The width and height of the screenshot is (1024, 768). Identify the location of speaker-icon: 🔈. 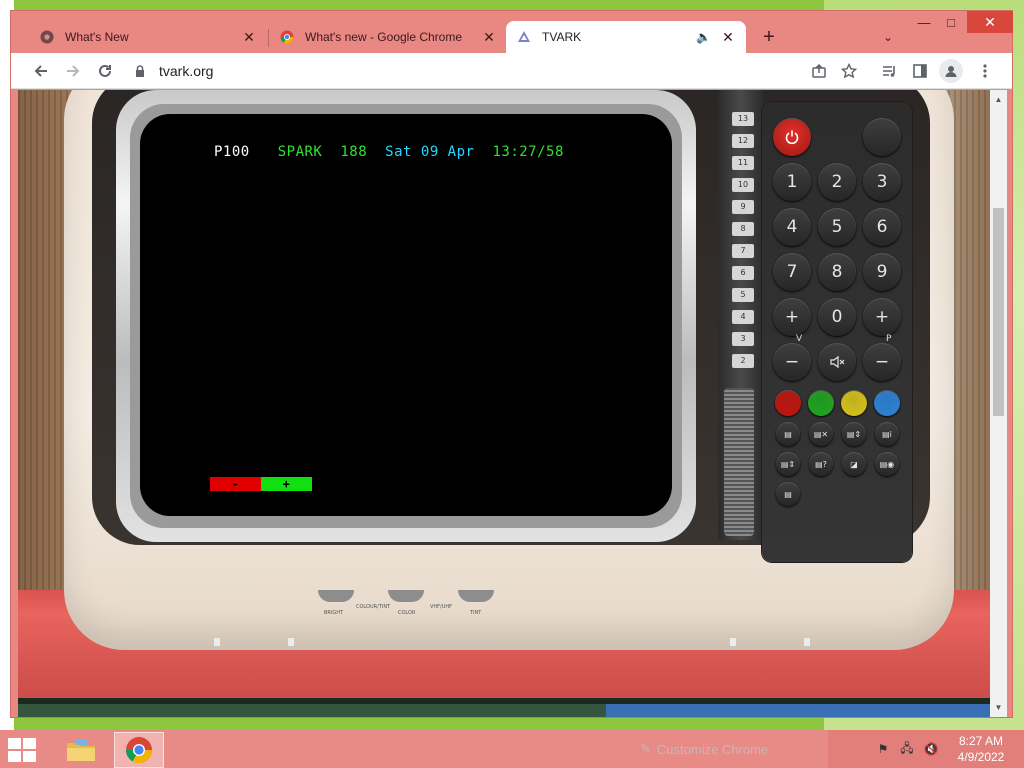
(704, 37).